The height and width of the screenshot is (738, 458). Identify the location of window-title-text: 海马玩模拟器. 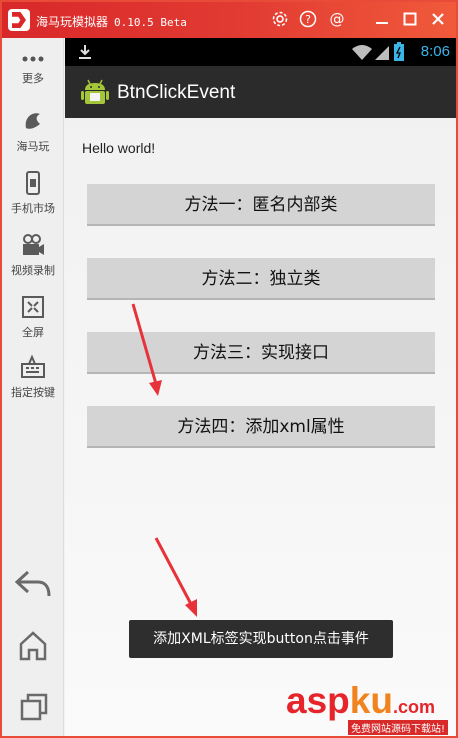
(72, 22).